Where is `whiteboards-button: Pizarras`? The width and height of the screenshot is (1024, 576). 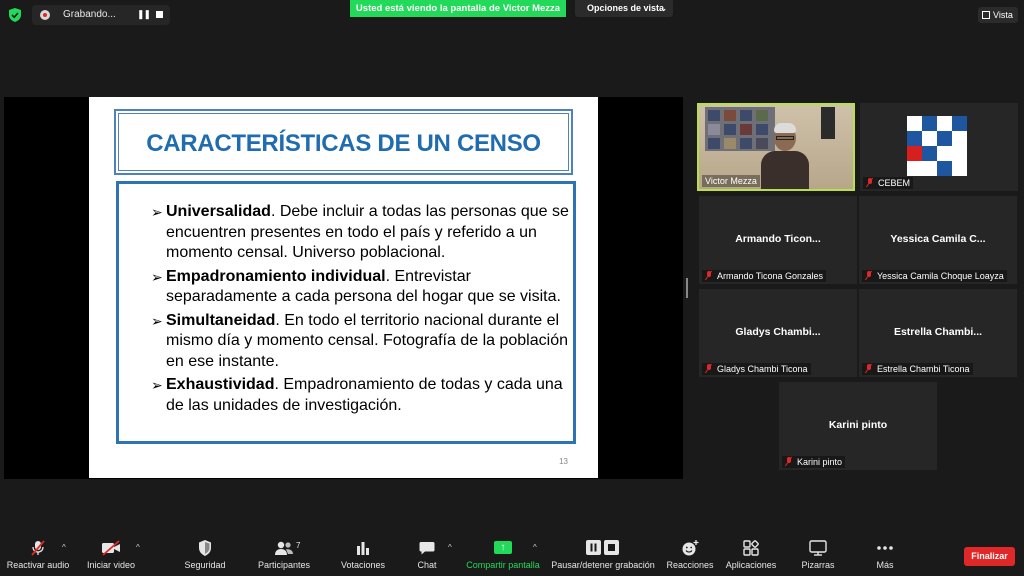 whiteboards-button: Pizarras is located at coordinates (818, 554).